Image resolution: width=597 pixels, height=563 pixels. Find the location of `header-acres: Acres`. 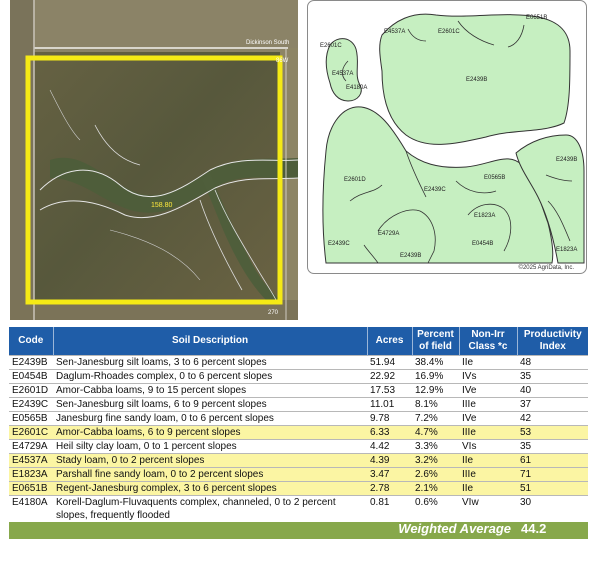

header-acres: Acres is located at coordinates (390, 341).